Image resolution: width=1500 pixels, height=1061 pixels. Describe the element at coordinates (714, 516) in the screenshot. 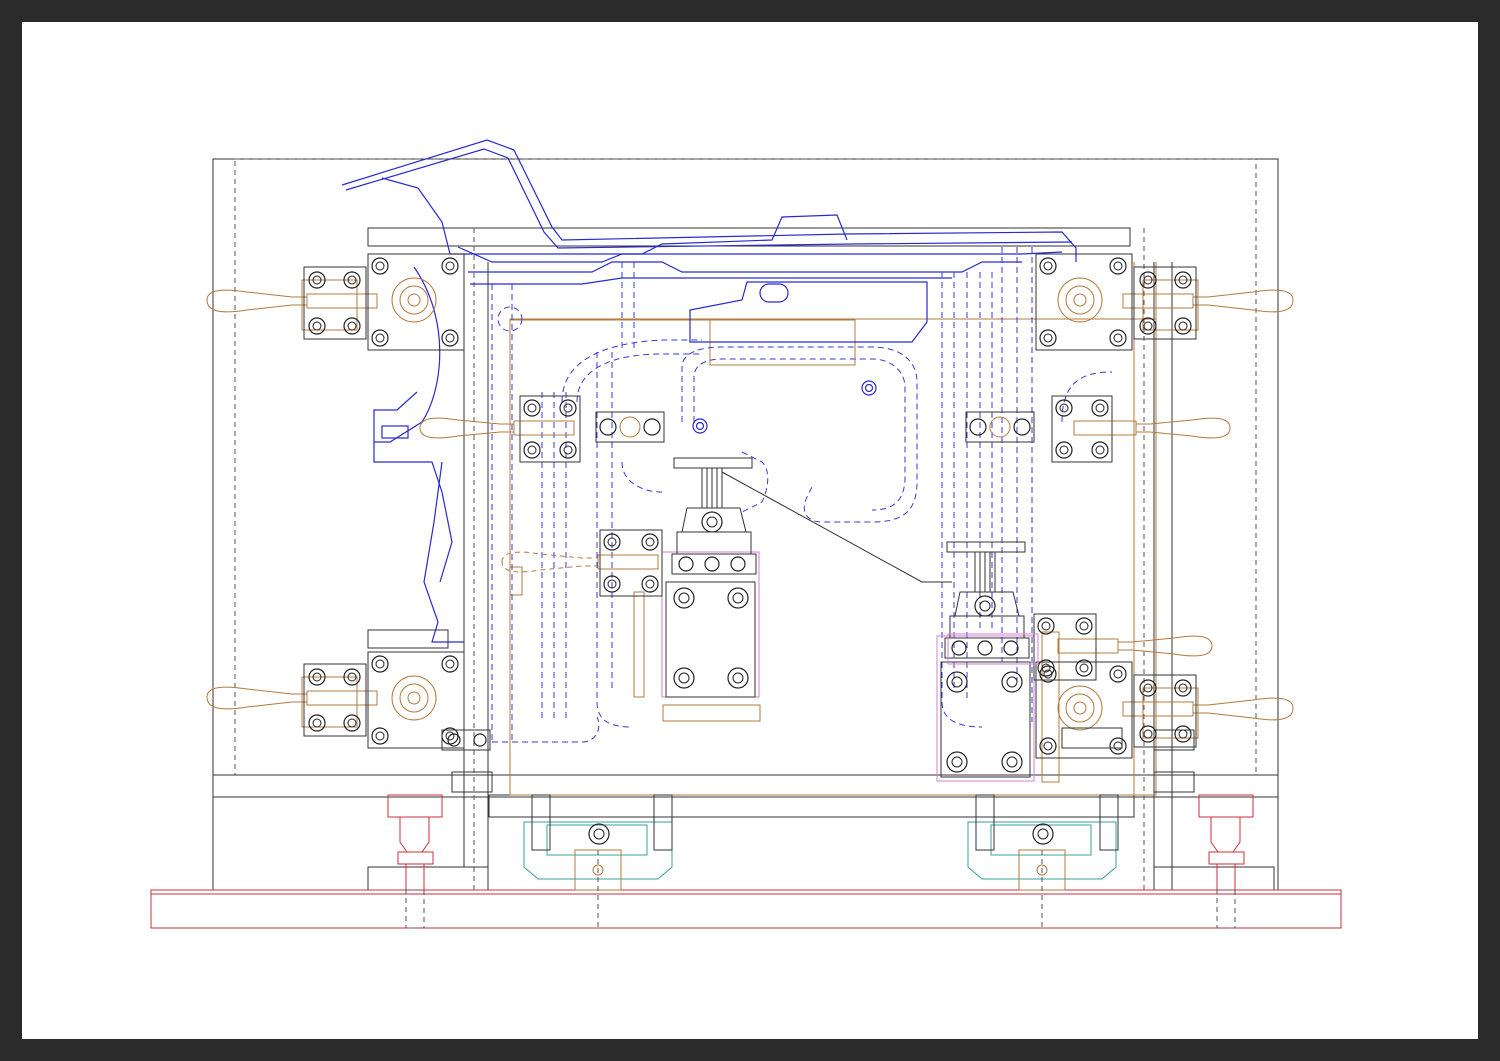

I see `locating-pin-left` at that location.